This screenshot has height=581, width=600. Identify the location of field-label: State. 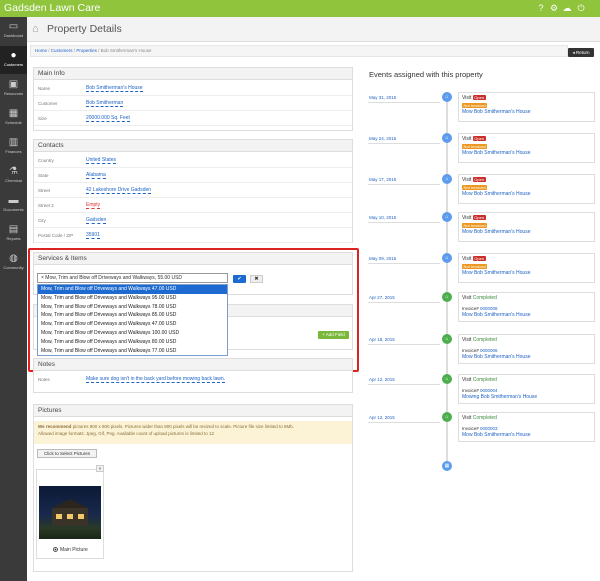
(43, 175).